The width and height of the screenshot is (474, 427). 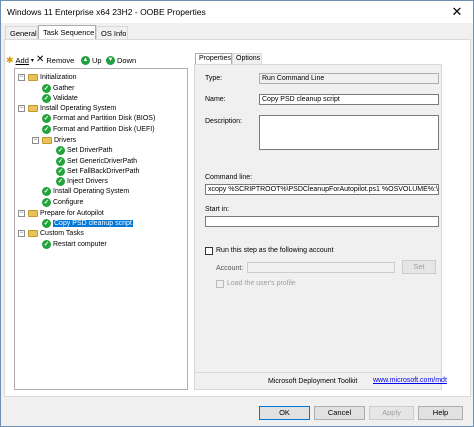 What do you see at coordinates (275, 250) in the screenshot?
I see `run-as-label: Run this step as the following account` at bounding box center [275, 250].